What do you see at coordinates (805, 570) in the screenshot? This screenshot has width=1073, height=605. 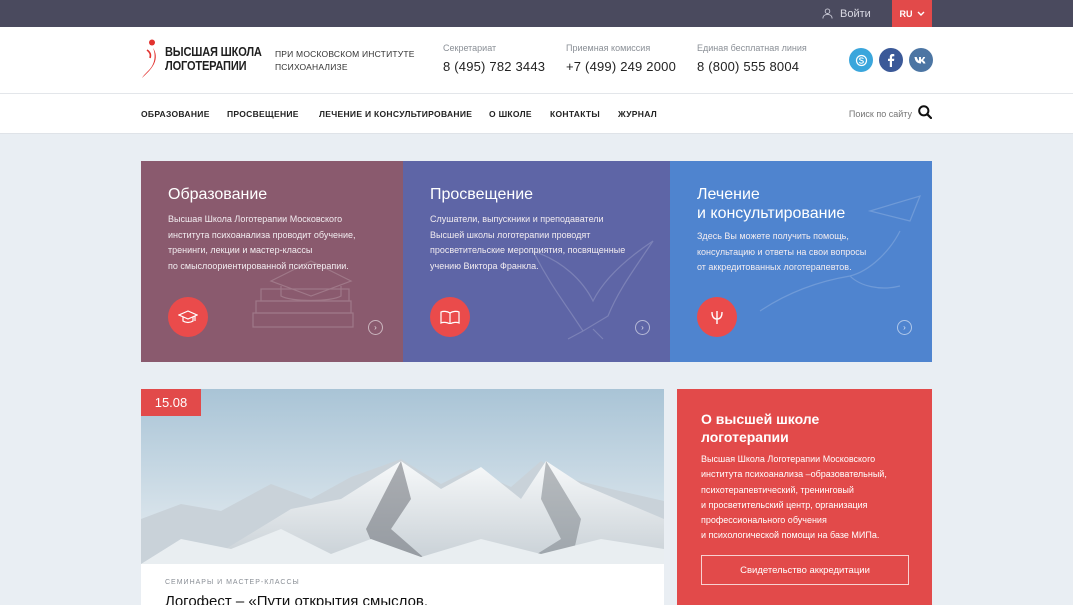 I see `accreditation-button: Свидетельство аккредитации` at bounding box center [805, 570].